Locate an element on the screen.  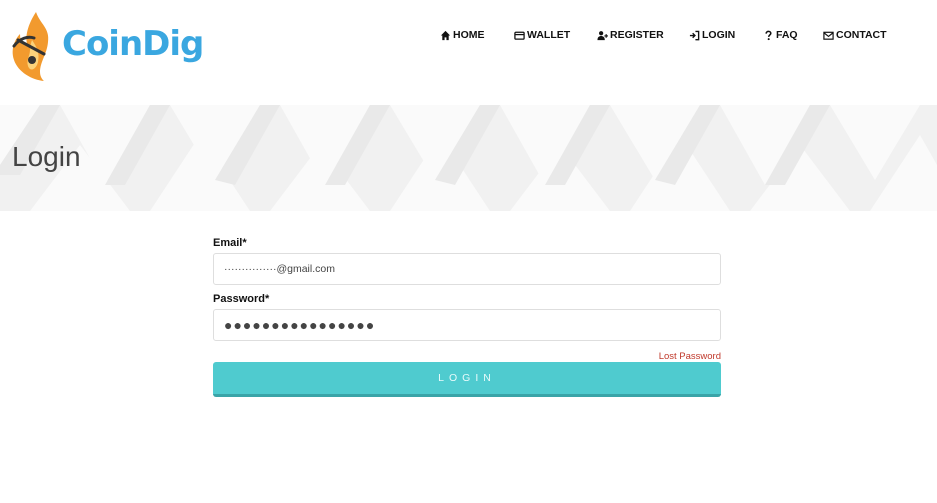
nav-contact-label: CONTACT is located at coordinates (861, 35).